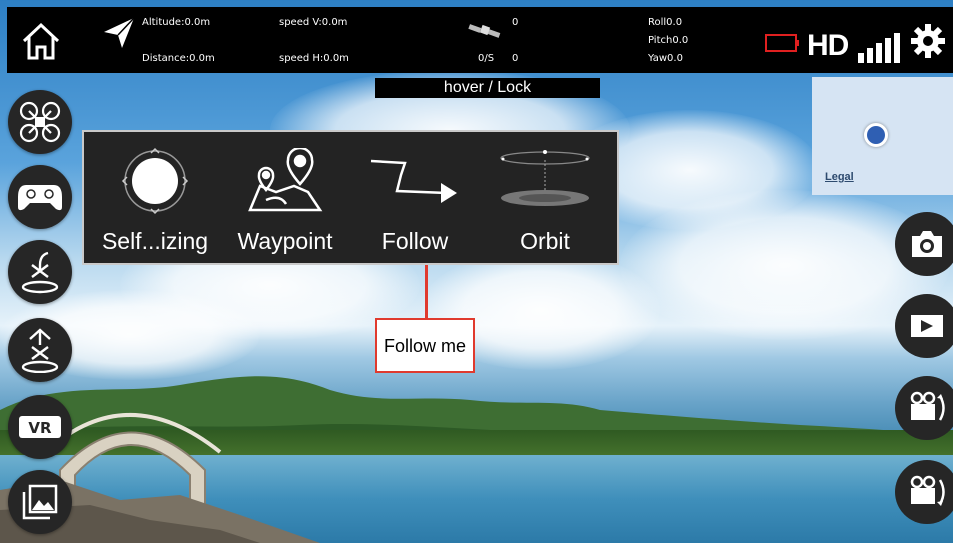 This screenshot has width=953, height=543. What do you see at coordinates (783, 43) in the screenshot?
I see `battery-icon` at bounding box center [783, 43].